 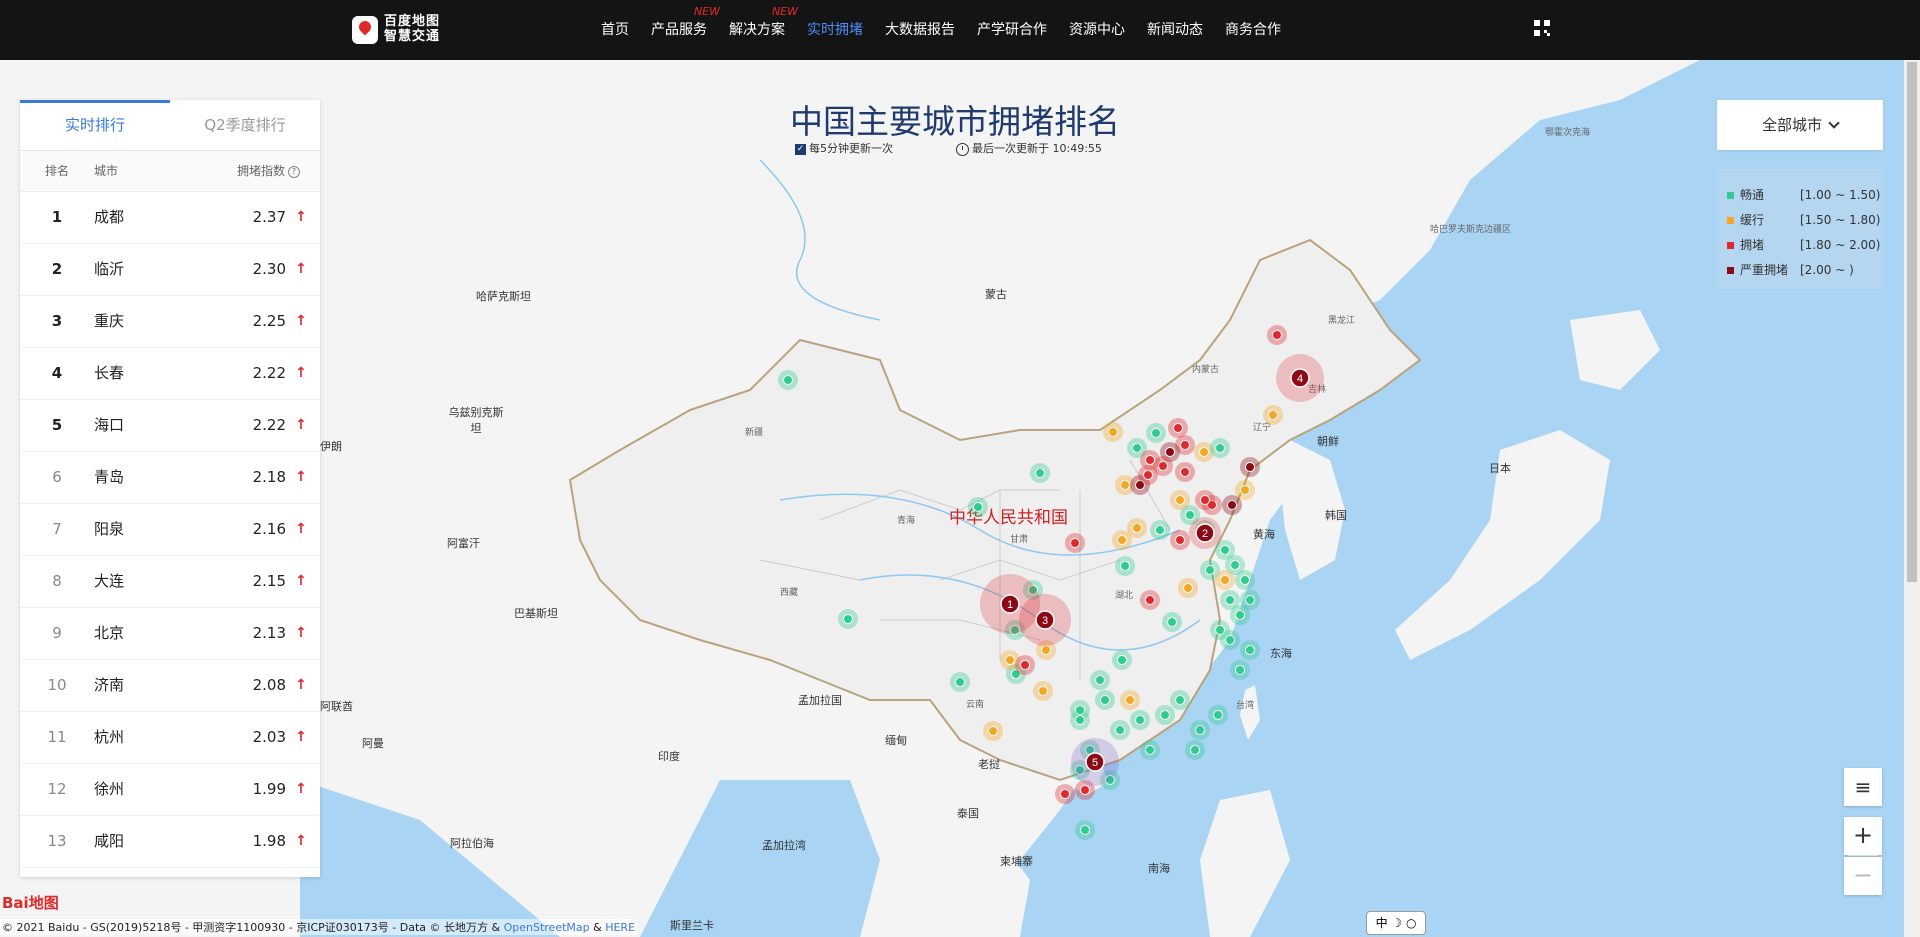 What do you see at coordinates (1012, 30) in the screenshot?
I see `nav-item-5: 产学研合作` at bounding box center [1012, 30].